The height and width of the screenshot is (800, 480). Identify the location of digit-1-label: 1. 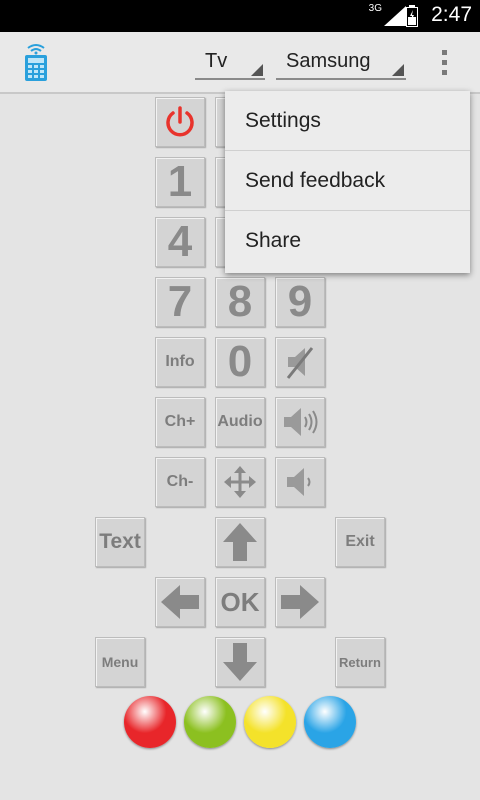
(180, 181).